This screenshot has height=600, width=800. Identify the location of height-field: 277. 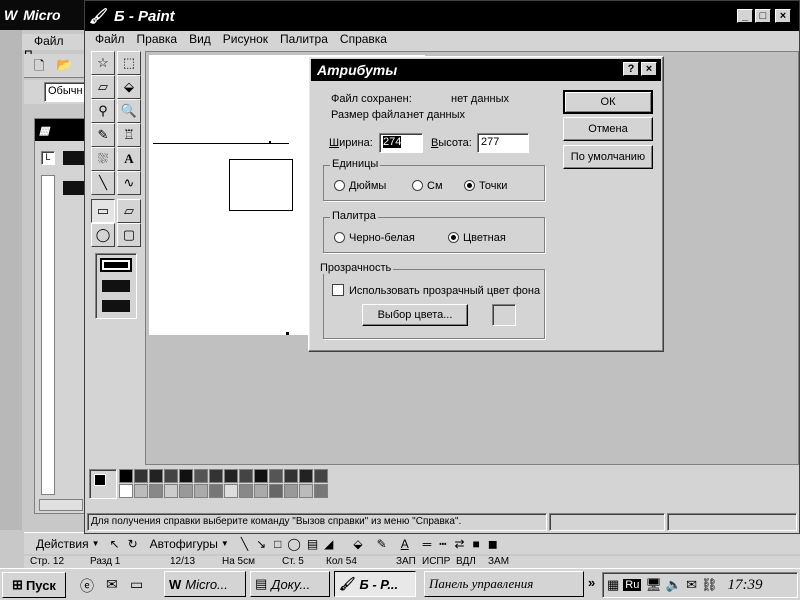
(503, 143).